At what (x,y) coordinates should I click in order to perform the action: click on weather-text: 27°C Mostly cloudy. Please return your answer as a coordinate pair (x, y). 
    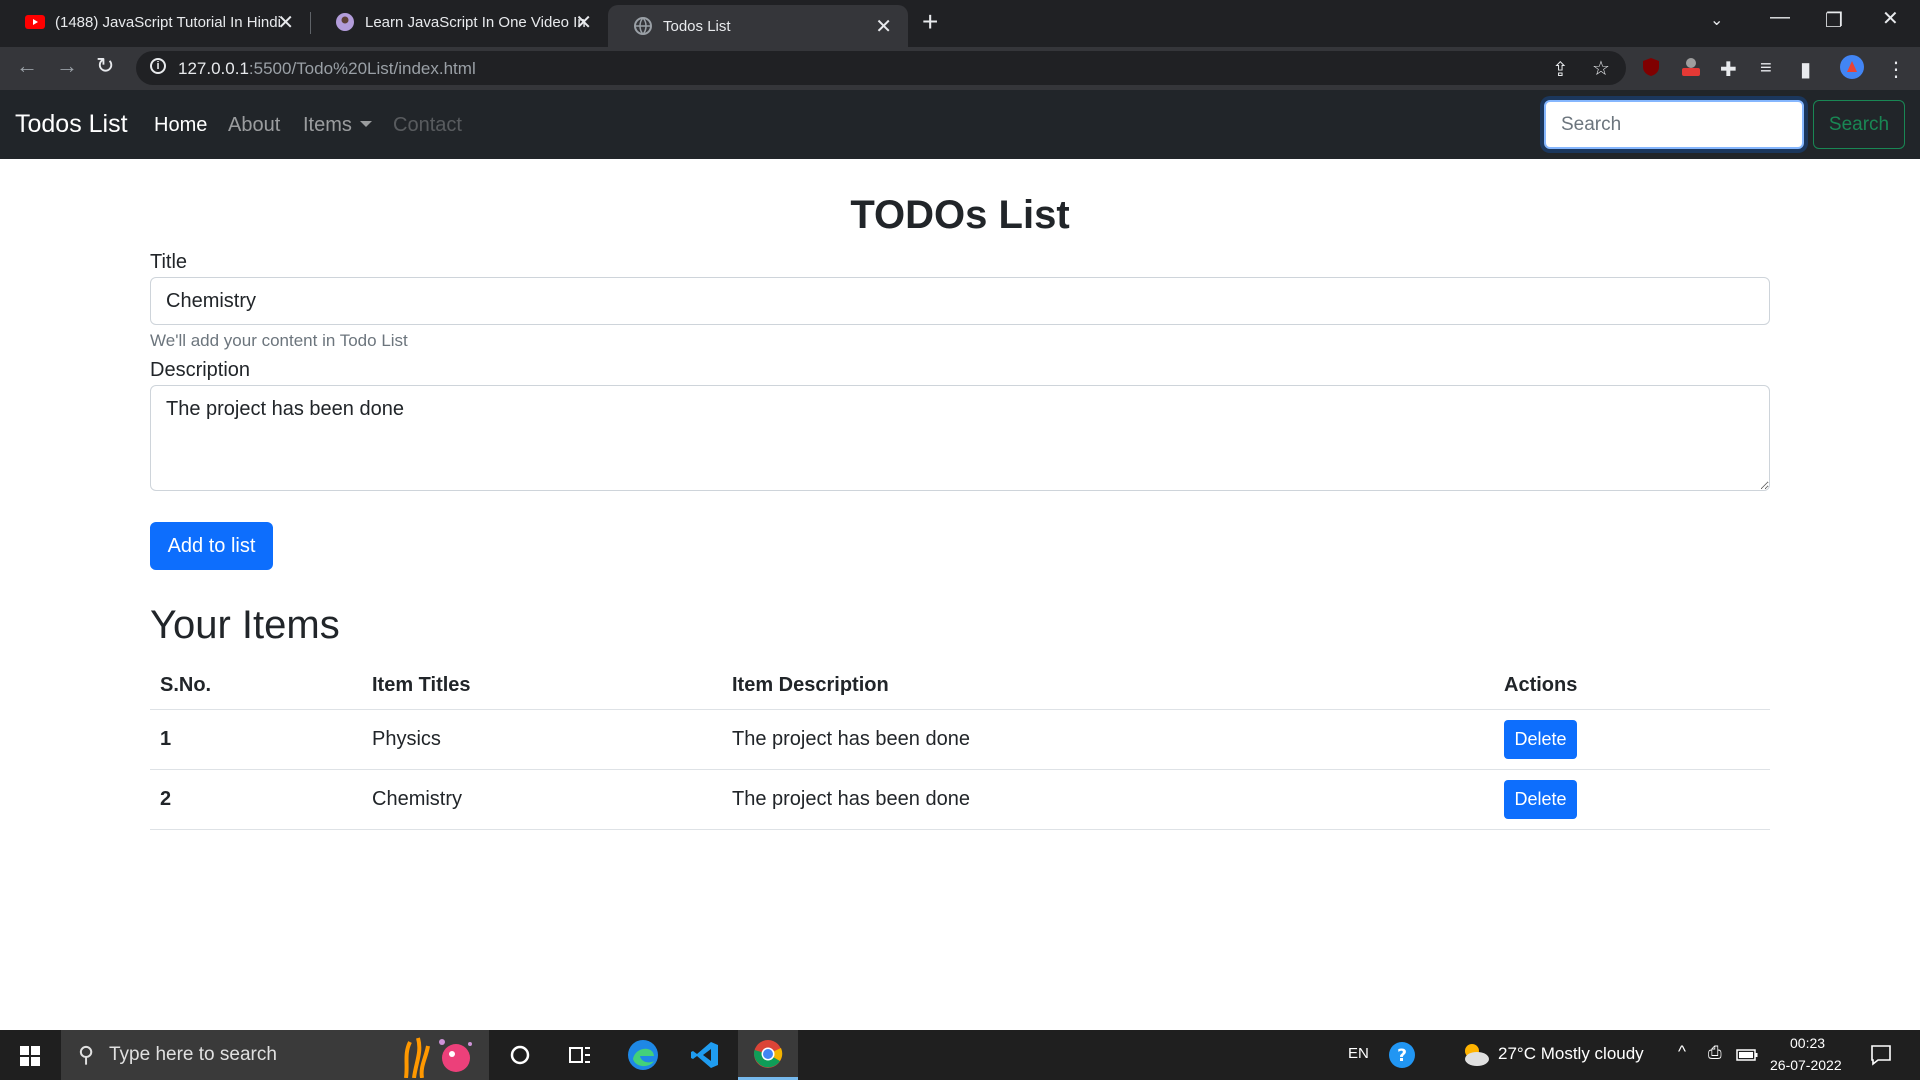
    Looking at the image, I should click on (1571, 1054).